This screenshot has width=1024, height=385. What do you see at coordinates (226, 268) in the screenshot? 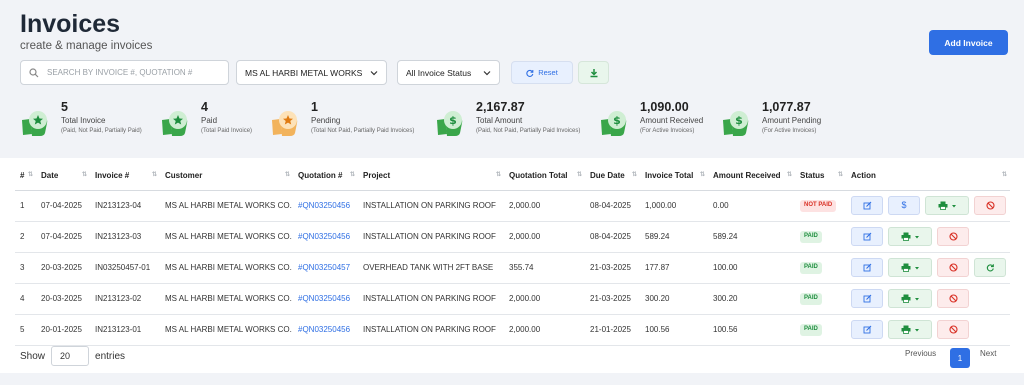
I see `row-customer: MS AL HARBI METAL WORKS CO.` at bounding box center [226, 268].